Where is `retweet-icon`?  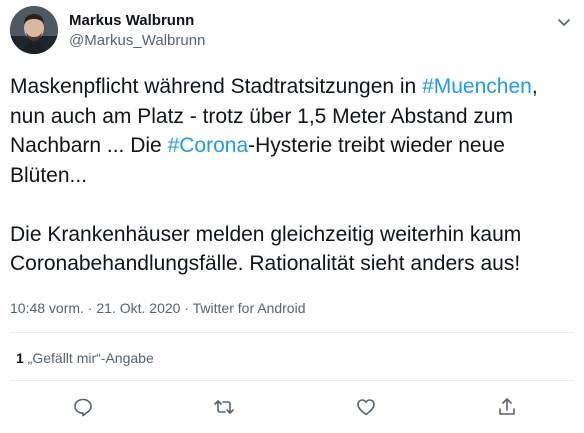 retweet-icon is located at coordinates (224, 407).